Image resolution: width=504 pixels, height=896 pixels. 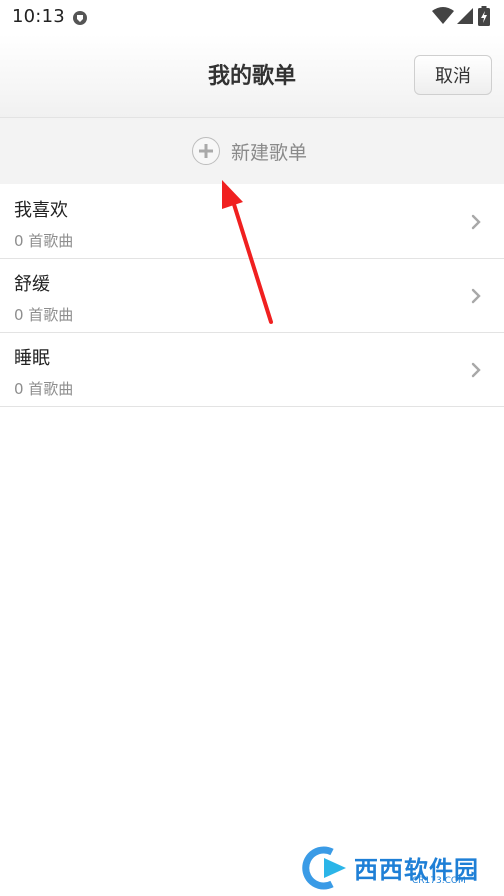 I want to click on new-playlist-button: 新建歌单, so click(x=252, y=151).